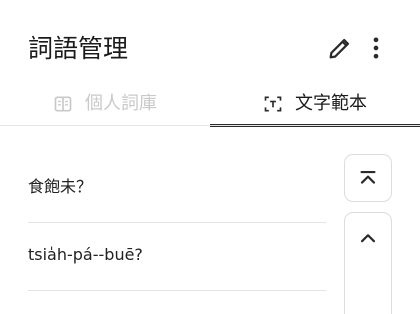 The height and width of the screenshot is (314, 420). I want to click on more-vert-icon, so click(376, 48).